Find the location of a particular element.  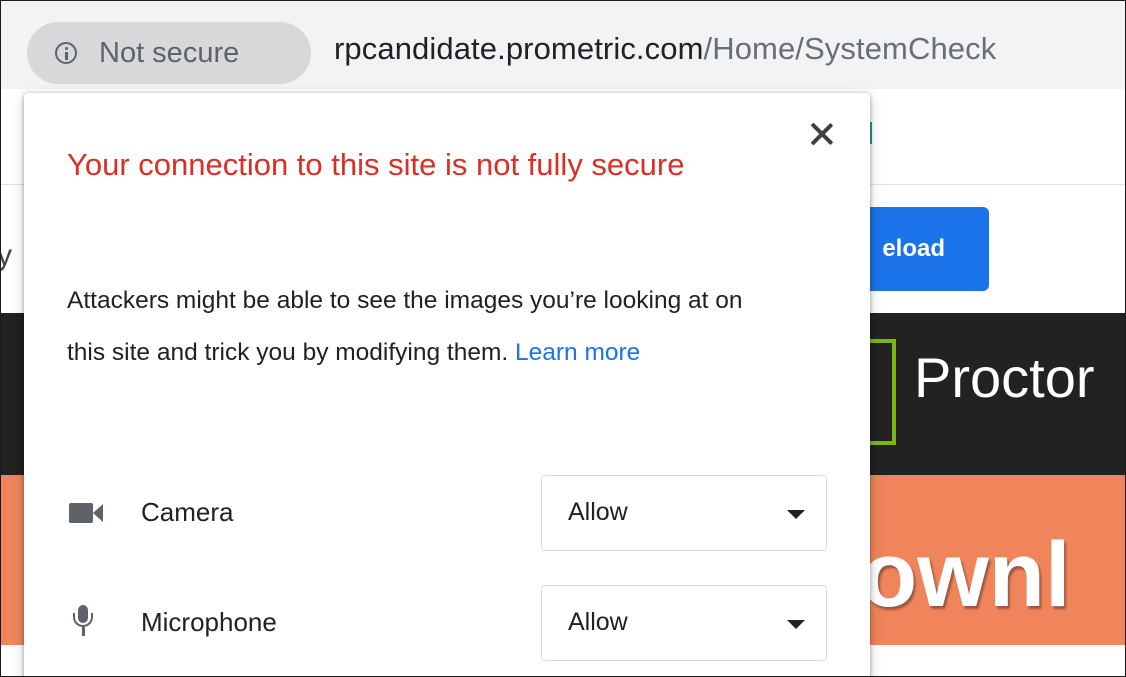

url-path: /Home/SystemCheck is located at coordinates (850, 48).